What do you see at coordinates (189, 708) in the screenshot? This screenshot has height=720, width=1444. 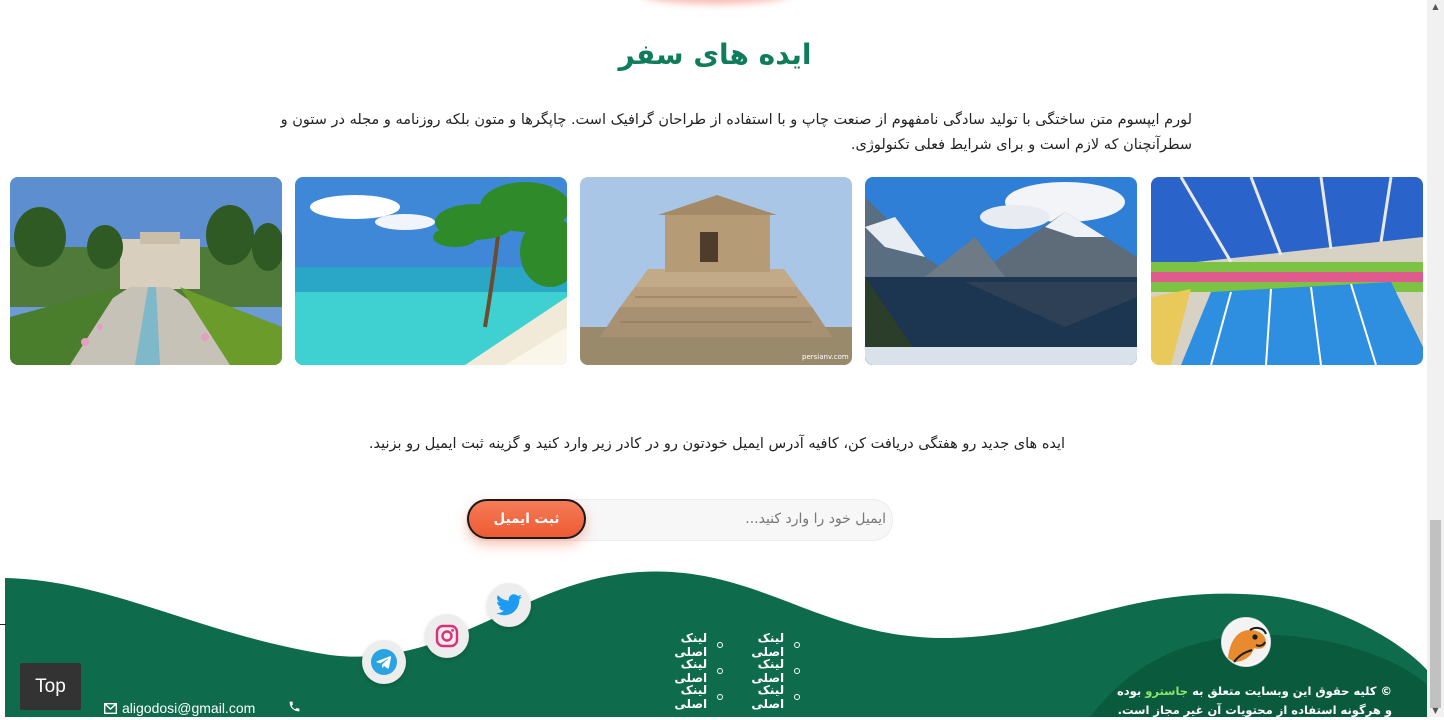 I see `contact-email-text: aligodosi@gmail.com` at bounding box center [189, 708].